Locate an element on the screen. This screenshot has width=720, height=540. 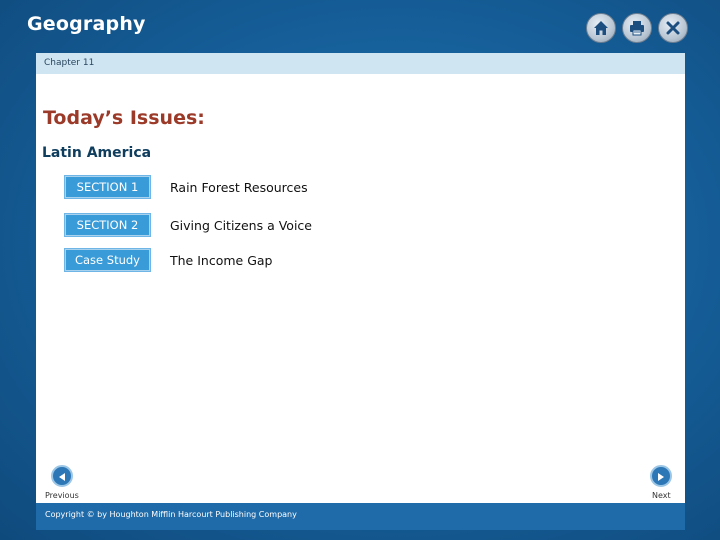
app-title: Geography is located at coordinates (86, 24).